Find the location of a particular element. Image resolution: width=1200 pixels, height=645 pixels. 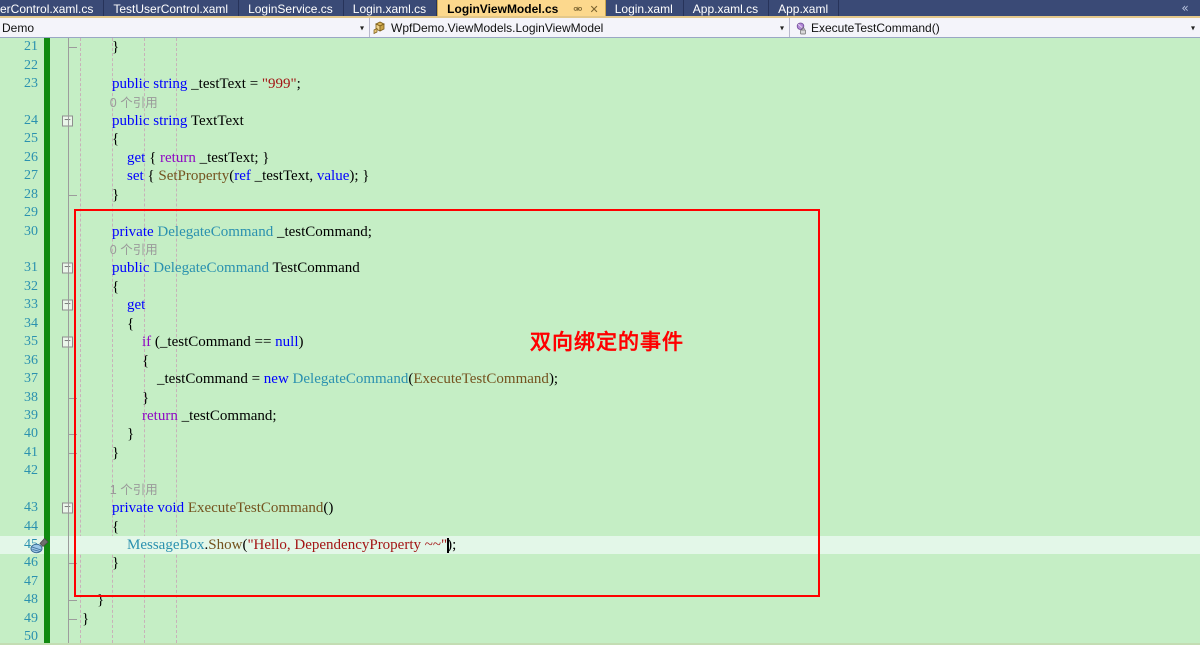

pin-icon: ⚮ is located at coordinates (577, 9).